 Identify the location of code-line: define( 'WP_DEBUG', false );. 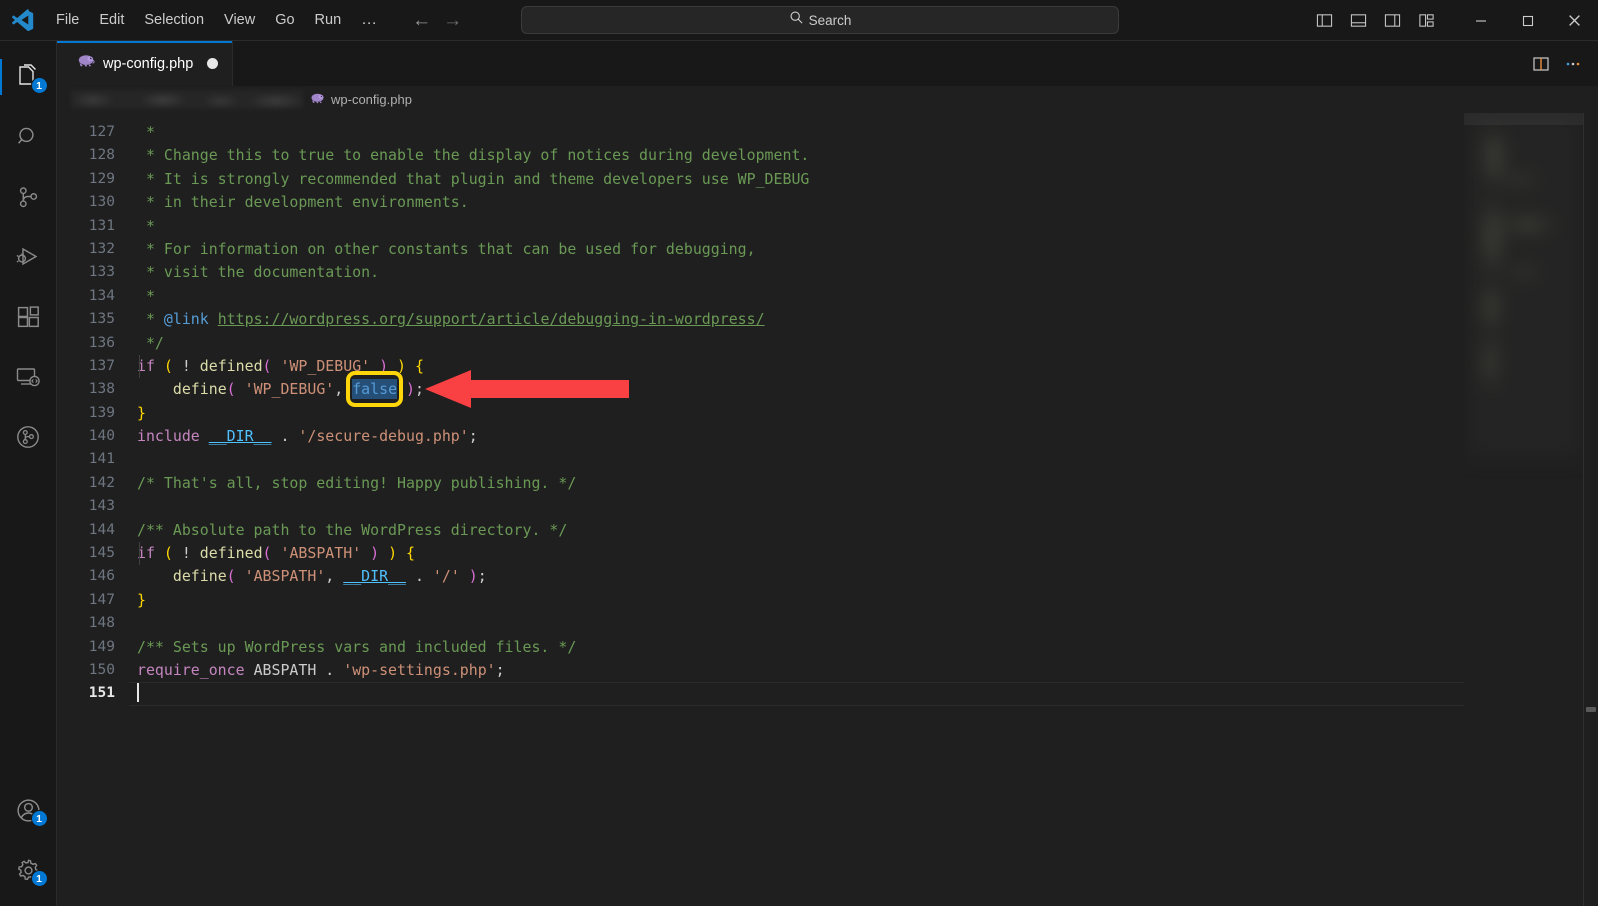
(796, 389).